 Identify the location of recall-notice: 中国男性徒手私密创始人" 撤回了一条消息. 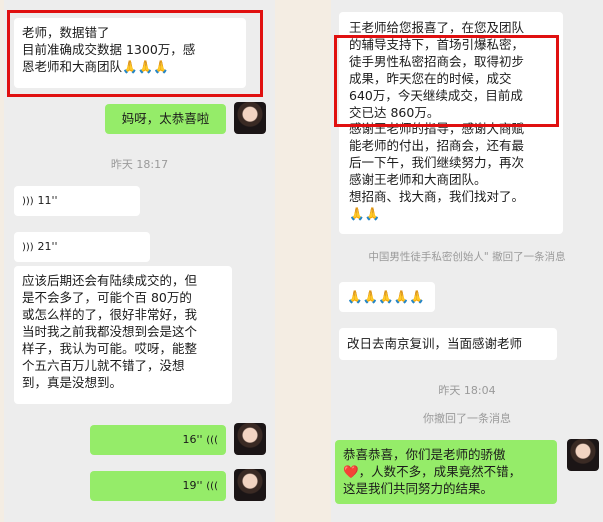
(467, 257).